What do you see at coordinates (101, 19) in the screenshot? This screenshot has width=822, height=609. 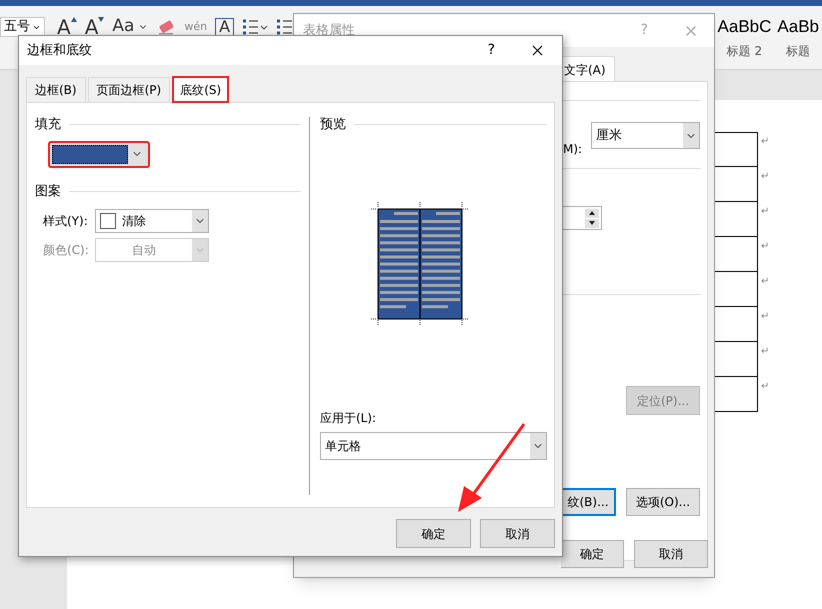 I see `triangle-down-icon` at bounding box center [101, 19].